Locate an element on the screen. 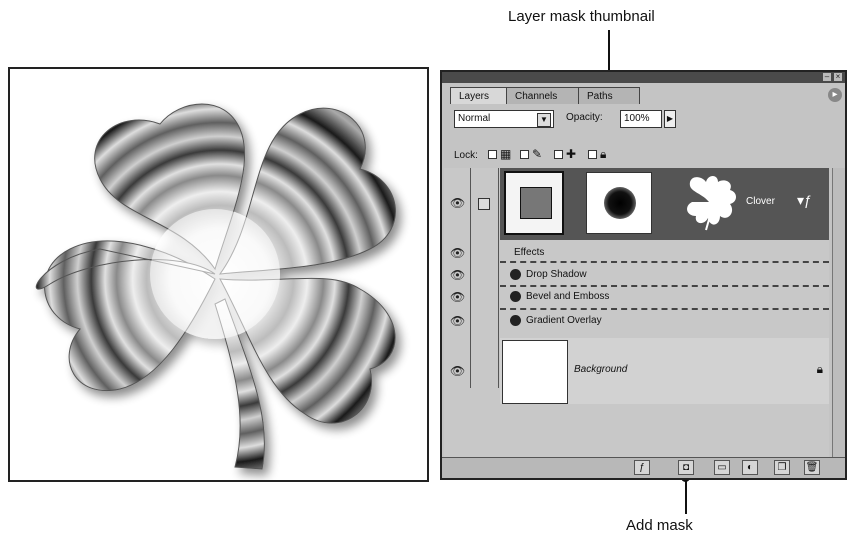  clipping-thumbnail is located at coordinates (709, 203).